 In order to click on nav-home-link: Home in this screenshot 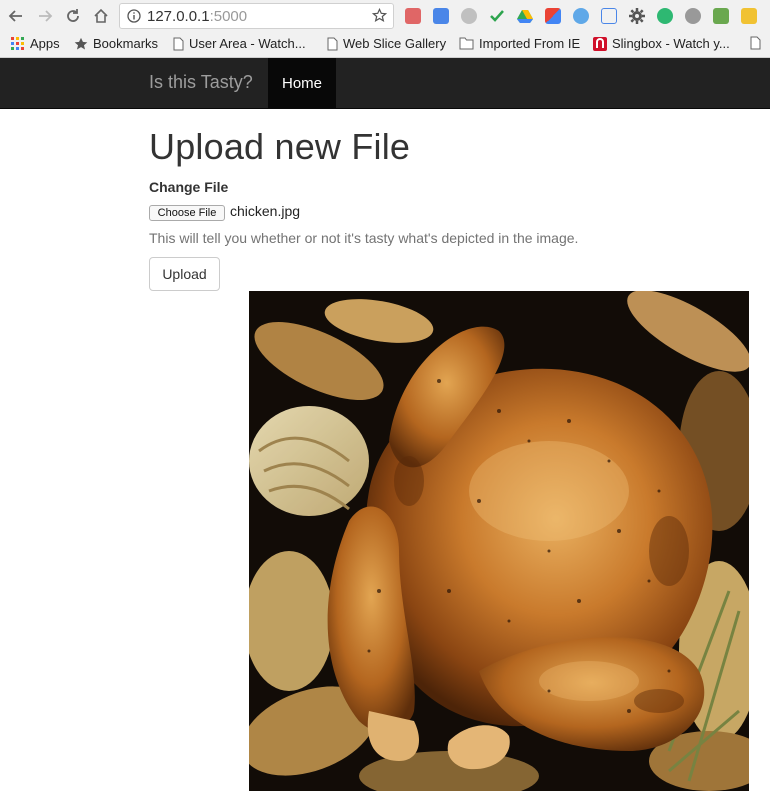, I will do `click(302, 83)`.